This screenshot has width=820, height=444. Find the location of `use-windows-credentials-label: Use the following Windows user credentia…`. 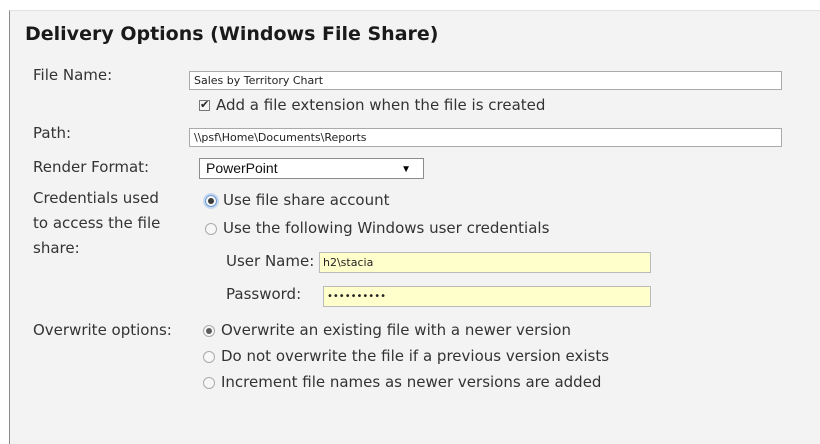

use-windows-credentials-label: Use the following Windows user credentia… is located at coordinates (386, 228).